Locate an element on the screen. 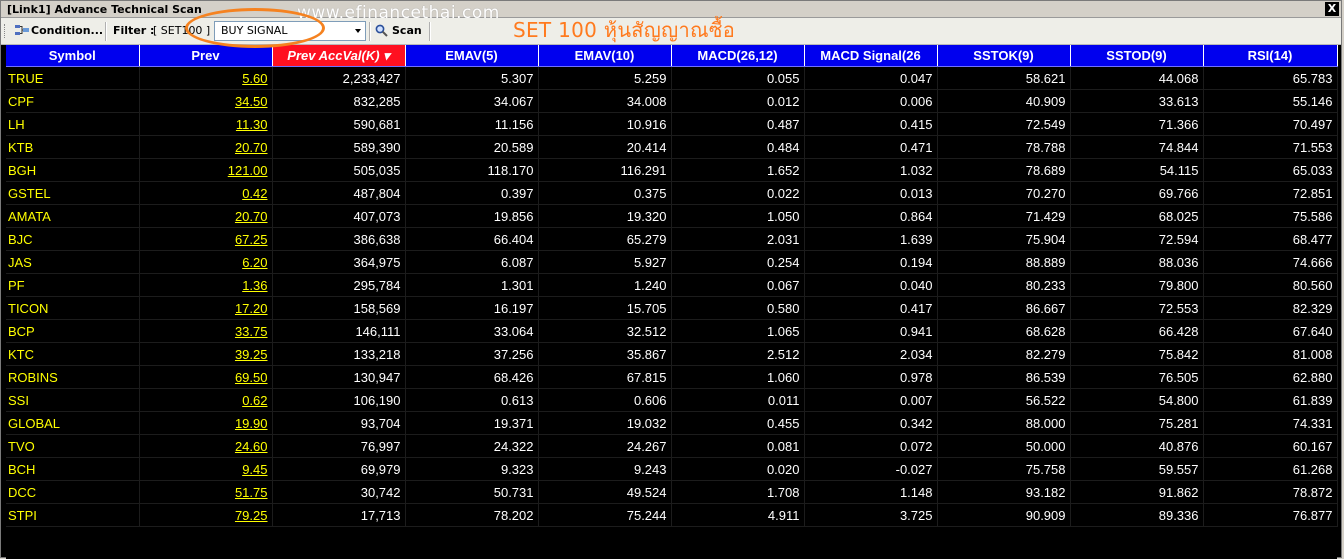 This screenshot has width=1344, height=559. symbol-cell: KTB is located at coordinates (73, 147).